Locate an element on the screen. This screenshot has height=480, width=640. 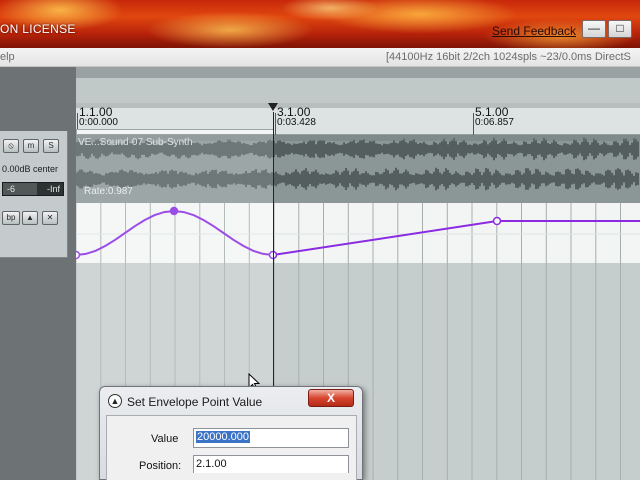
dialog-title: Set Envelope Point Value is located at coordinates (195, 402).